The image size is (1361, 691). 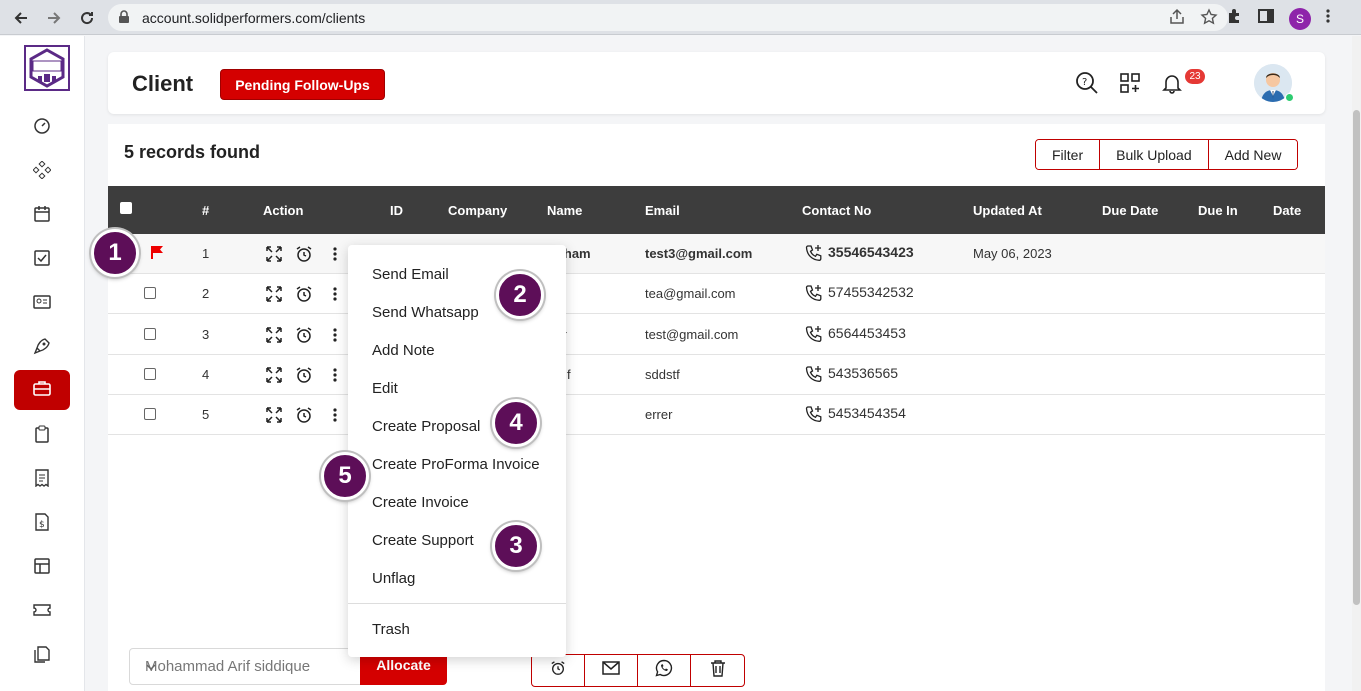 What do you see at coordinates (836, 210) in the screenshot?
I see `column-header: Contact No` at bounding box center [836, 210].